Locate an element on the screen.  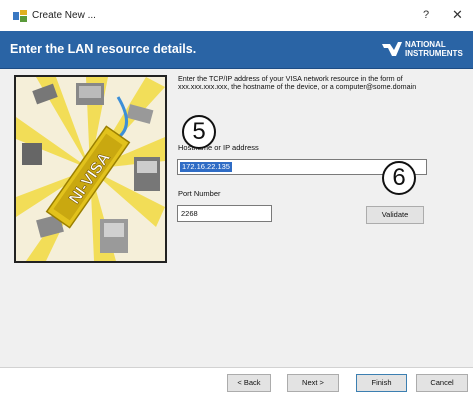
step-5-callout: 5 is located at coordinates (199, 132).